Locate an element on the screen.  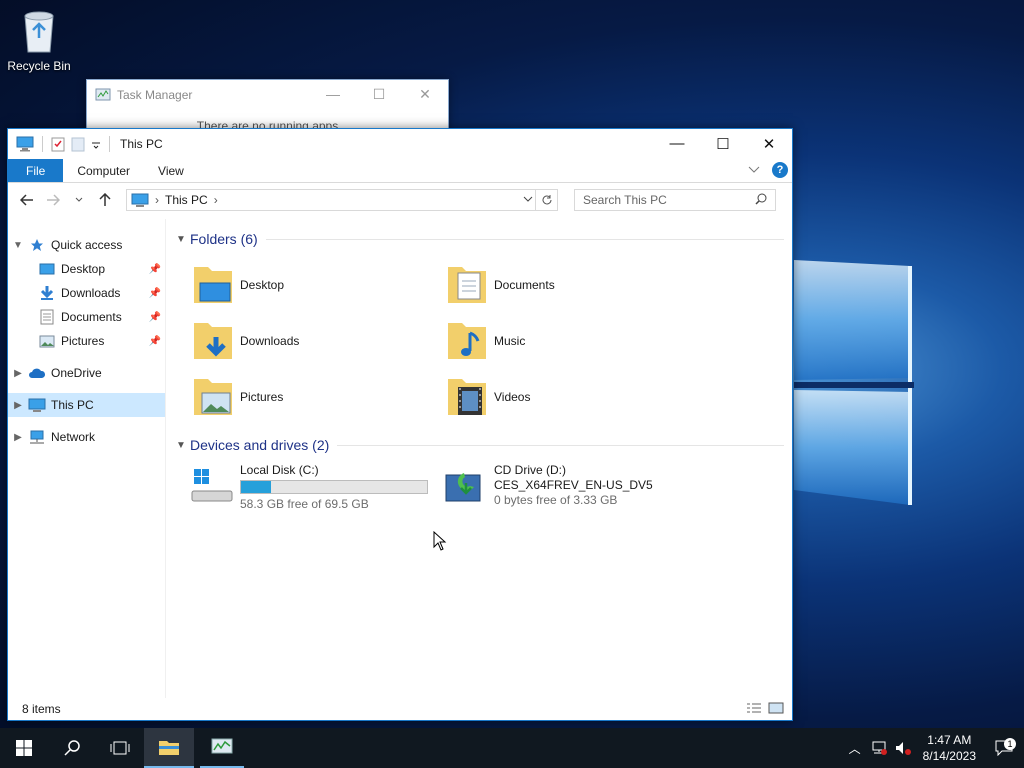
tab-computer: Computer is located at coordinates (103, 170).